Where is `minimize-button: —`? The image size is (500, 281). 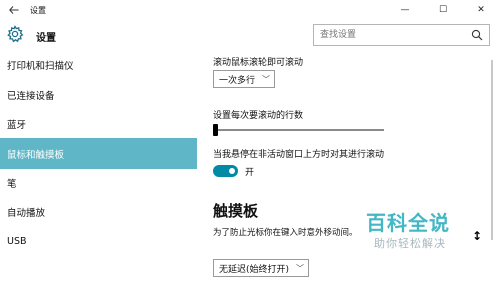 minimize-button: — is located at coordinates (405, 10).